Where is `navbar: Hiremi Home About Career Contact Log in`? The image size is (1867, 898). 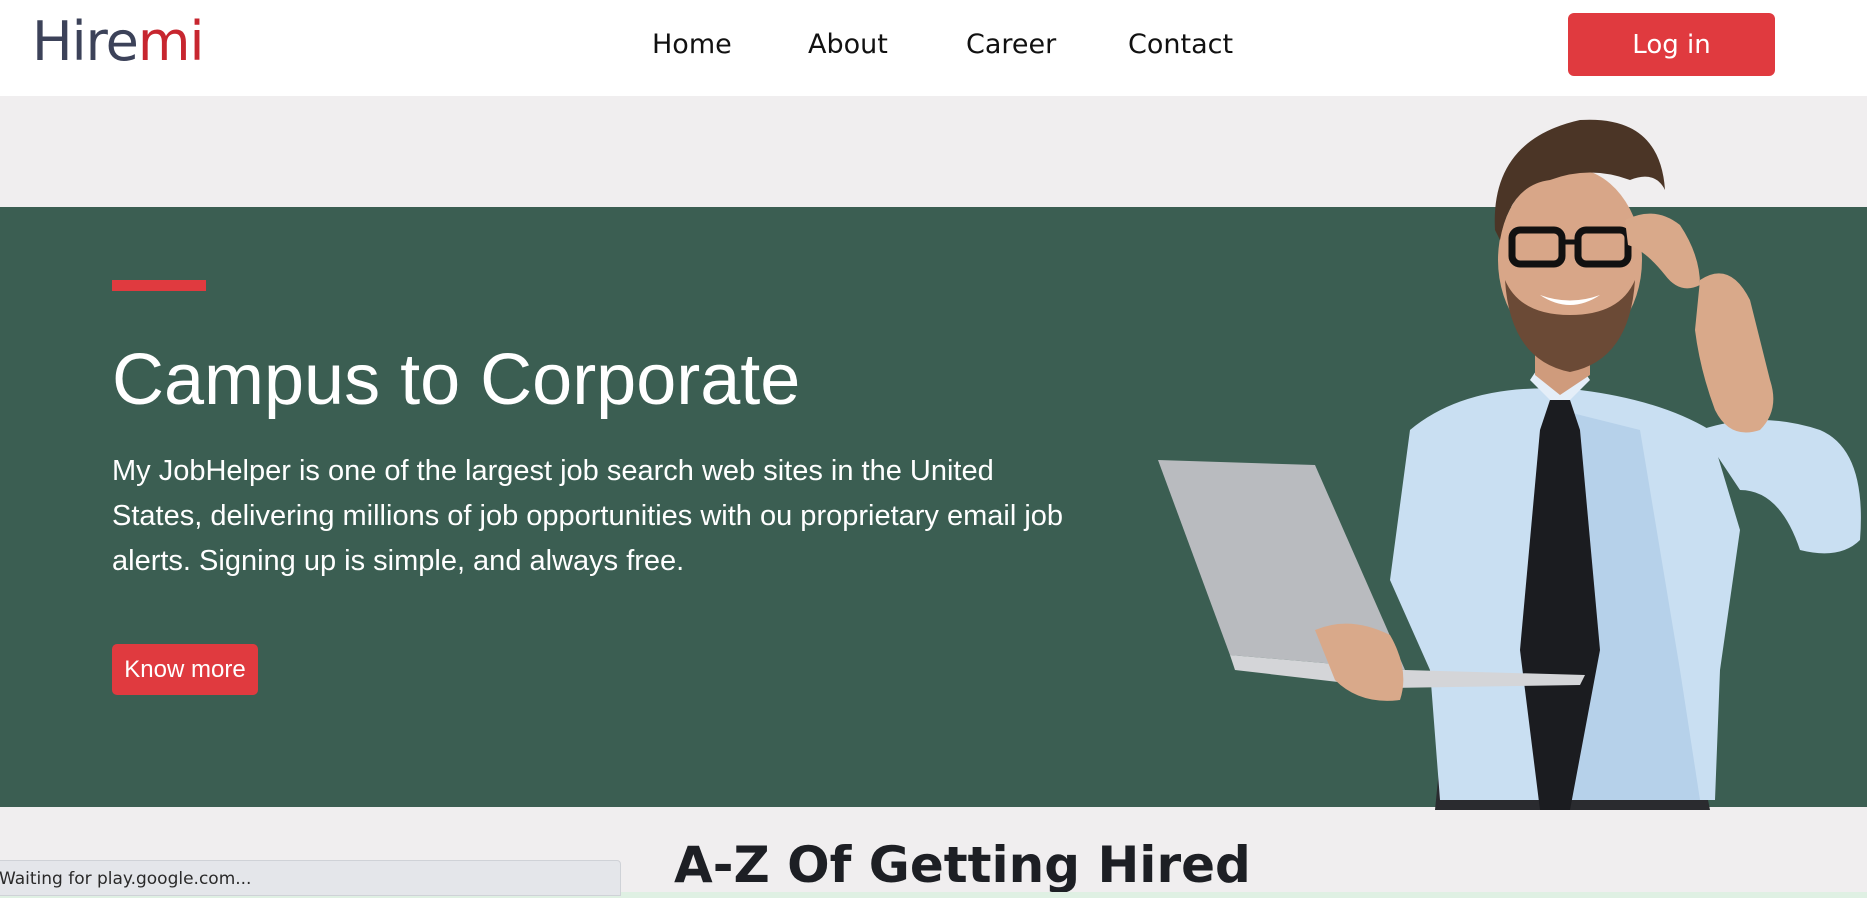 navbar: Hiremi Home About Career Contact Log in is located at coordinates (933, 48).